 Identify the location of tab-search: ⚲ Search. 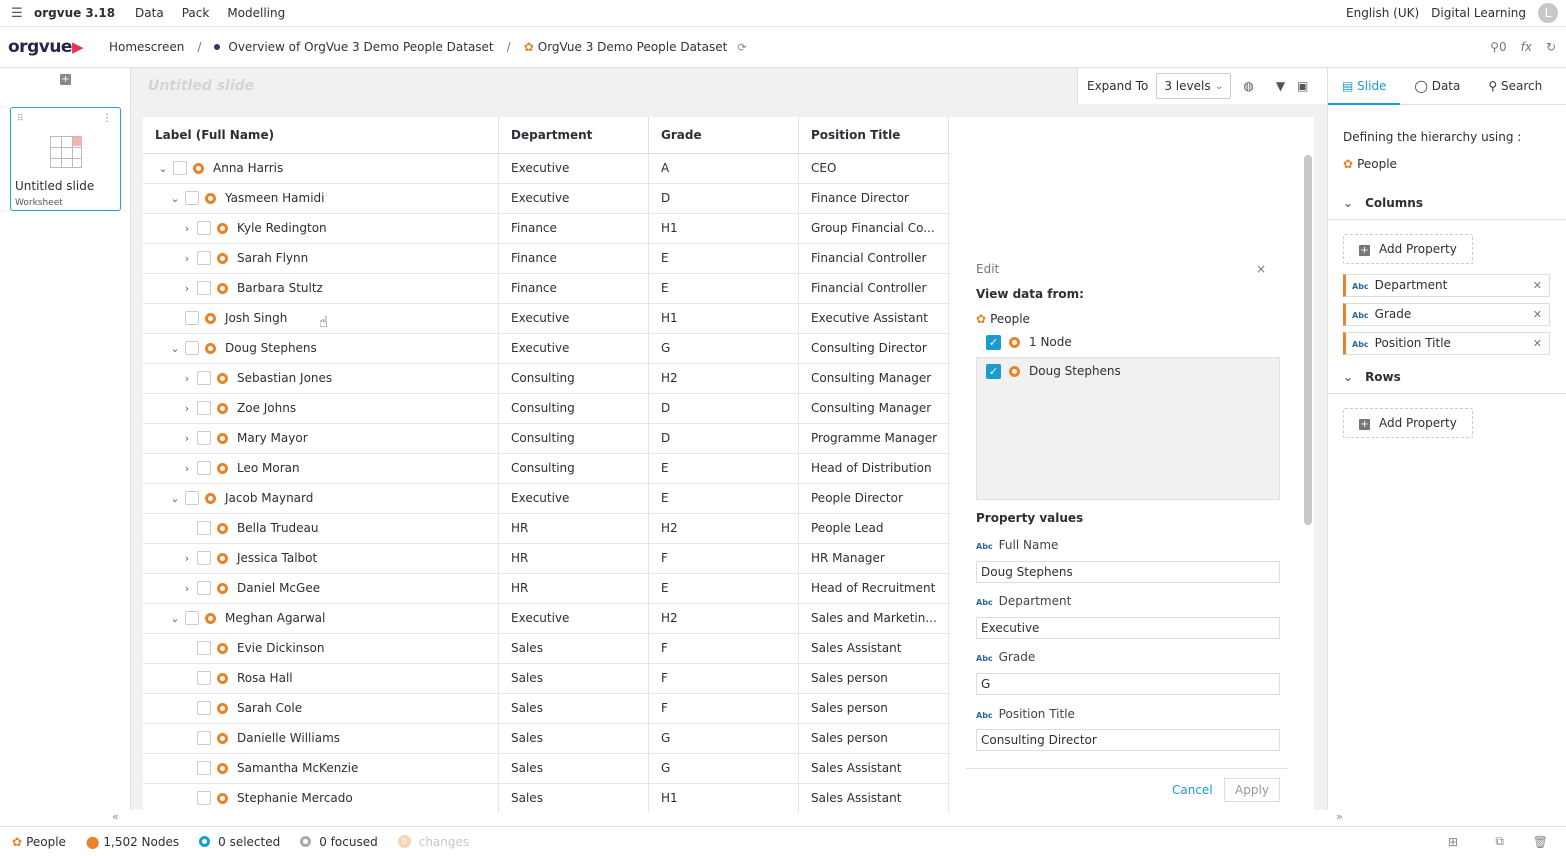
(1515, 86).